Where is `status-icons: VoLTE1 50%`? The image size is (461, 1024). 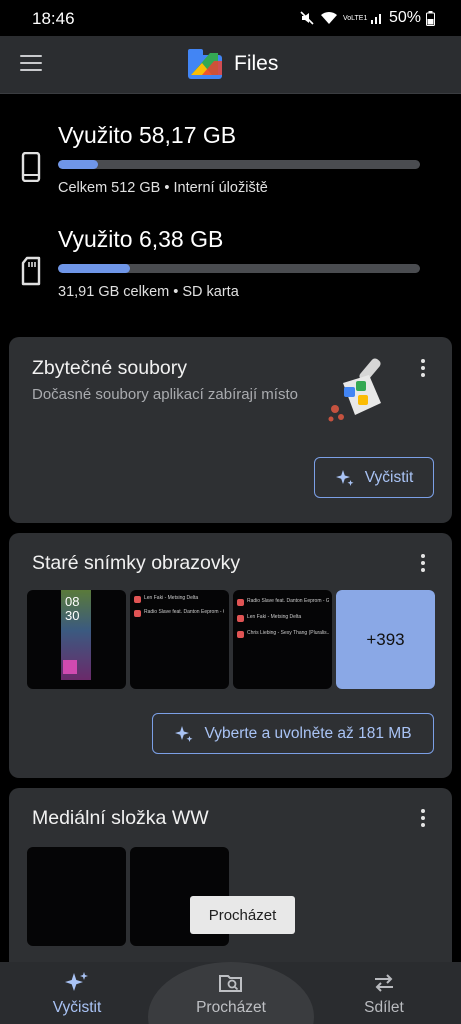 status-icons: VoLTE1 50% is located at coordinates (367, 18).